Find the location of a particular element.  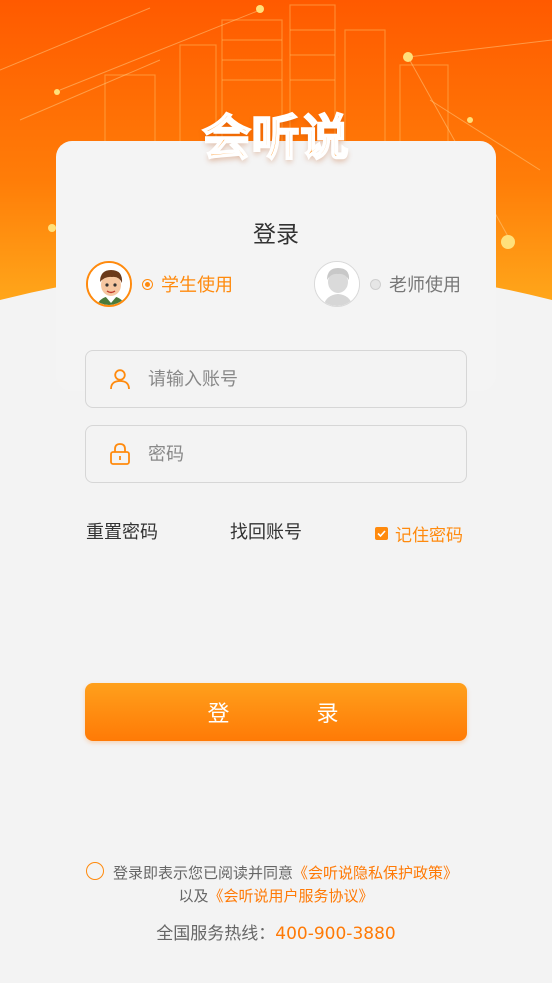

password-input is located at coordinates (298, 454).